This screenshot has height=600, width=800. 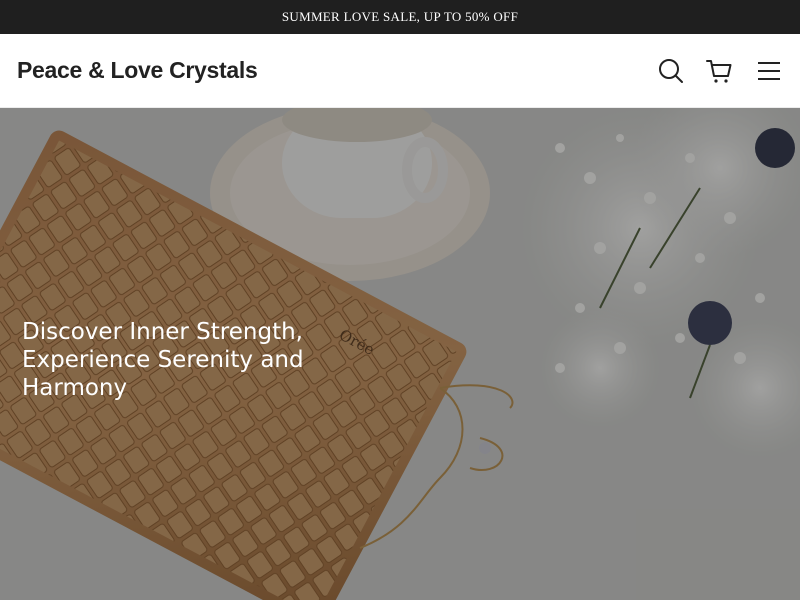 I want to click on cart-button, so click(x=719, y=71).